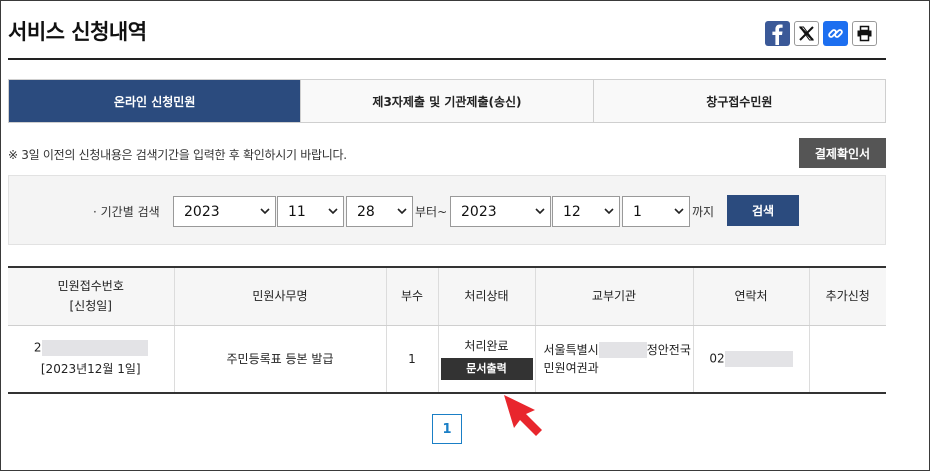 The width and height of the screenshot is (930, 471). I want to click on end-month-select: 12, so click(586, 211).